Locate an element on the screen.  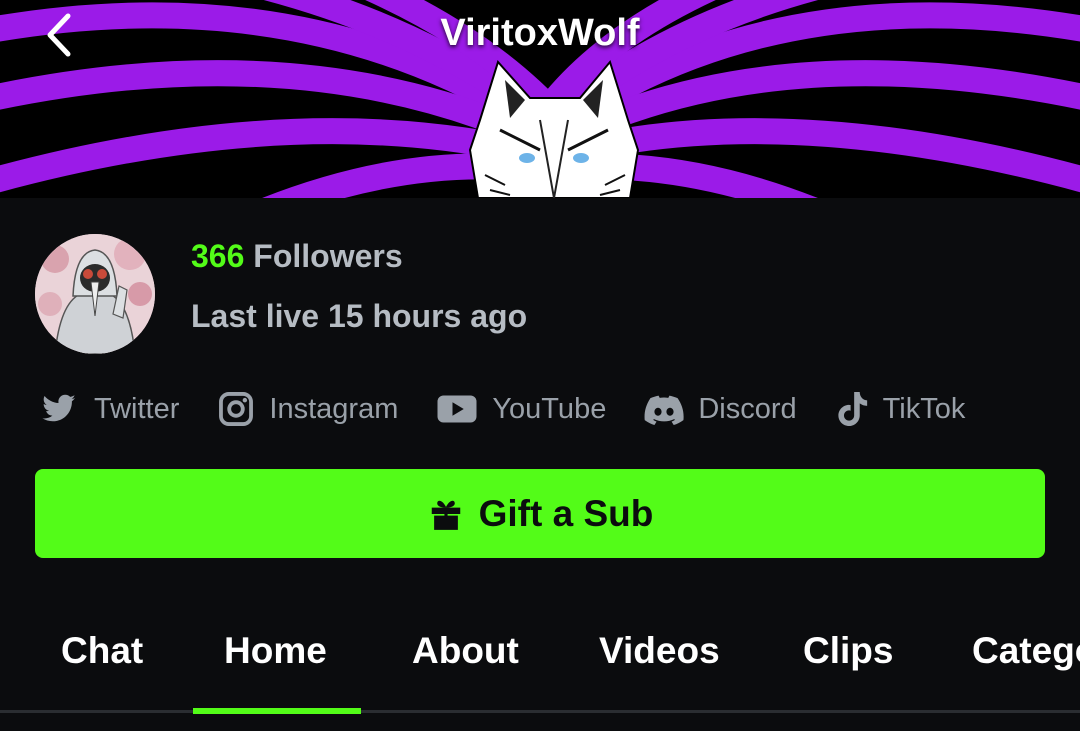
social-link-tiktok: TikTok is located at coordinates (900, 409).